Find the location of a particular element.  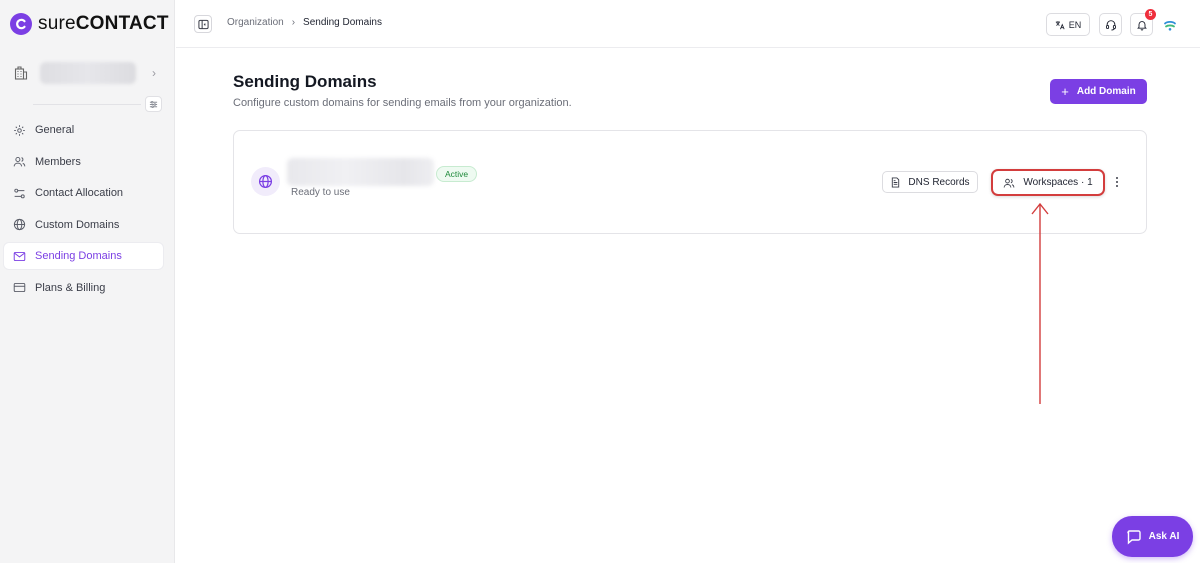

sidebar-item-sending-domains: Sending Domains is located at coordinates (83, 256).